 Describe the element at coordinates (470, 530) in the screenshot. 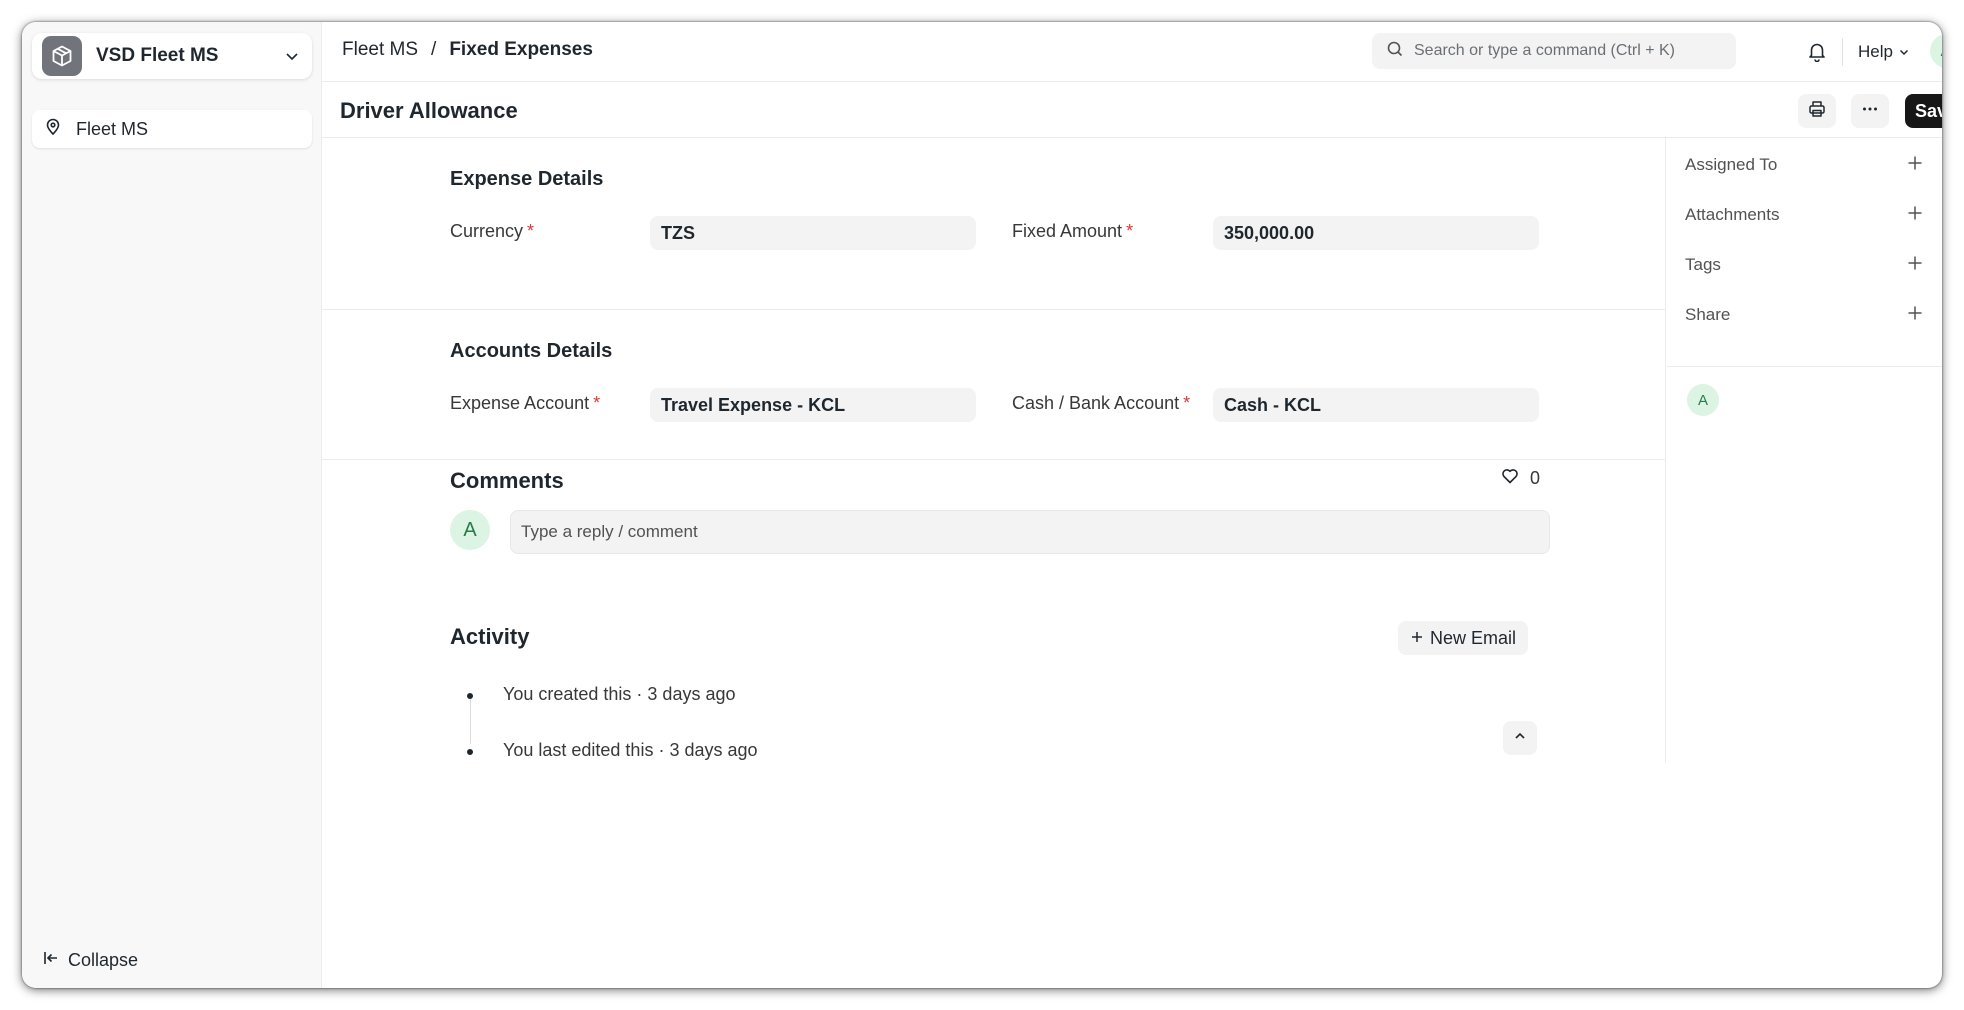

I see `comment-avatar: A` at that location.